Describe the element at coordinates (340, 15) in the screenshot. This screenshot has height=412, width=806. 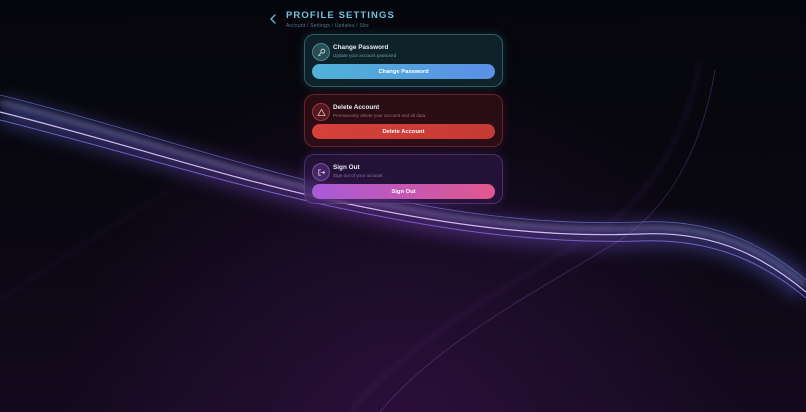
I see `page-title: PROFILE SETTINGS` at that location.